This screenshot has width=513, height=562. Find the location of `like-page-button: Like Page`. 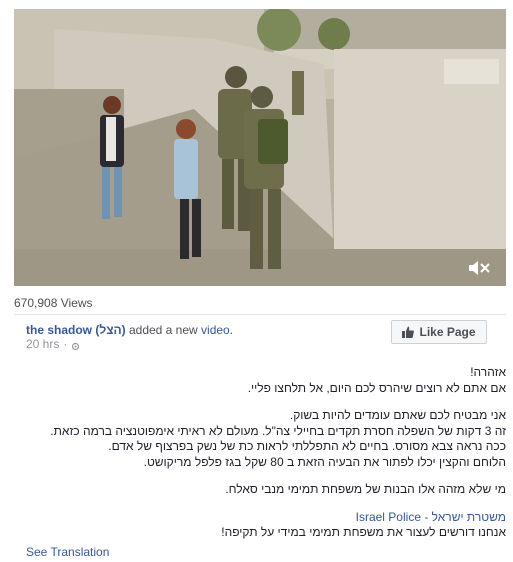

like-page-button: Like Page is located at coordinates (439, 332).